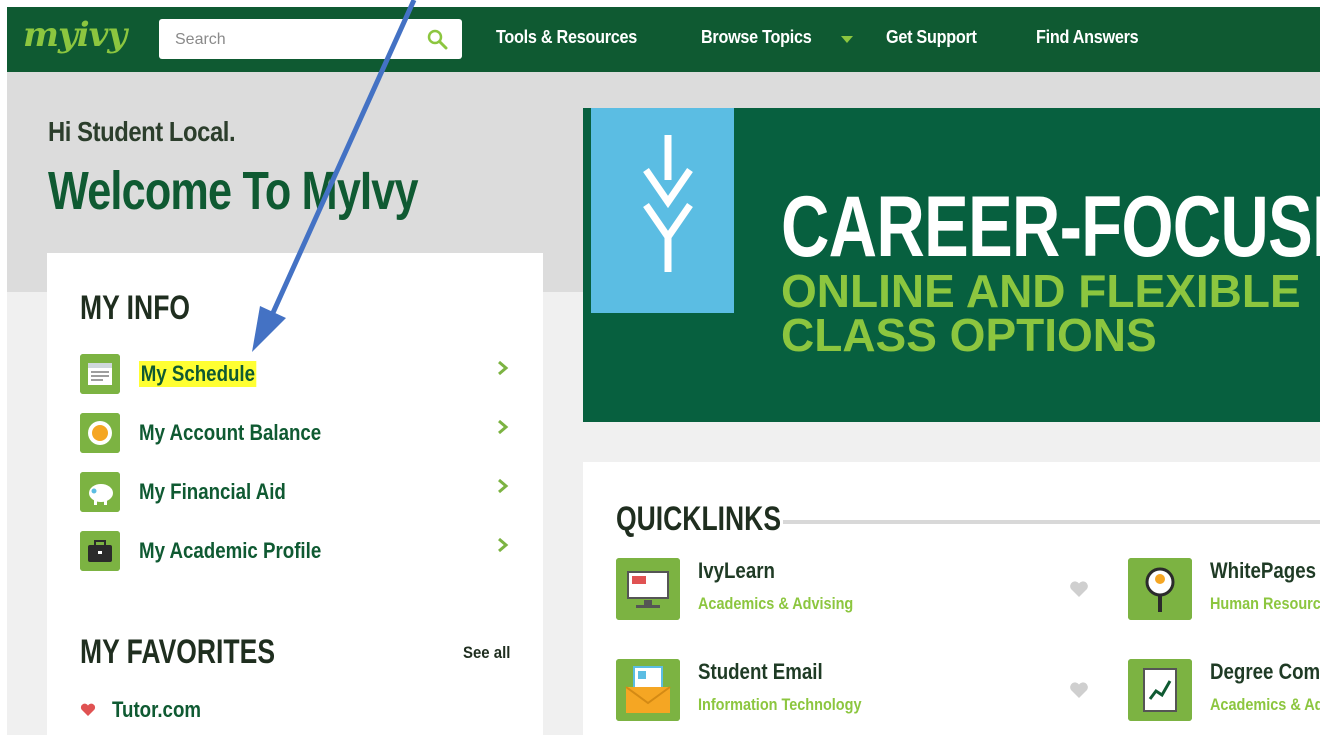  Describe the element at coordinates (736, 570) in the screenshot. I see `quicklink-name: IvyLearn` at that location.